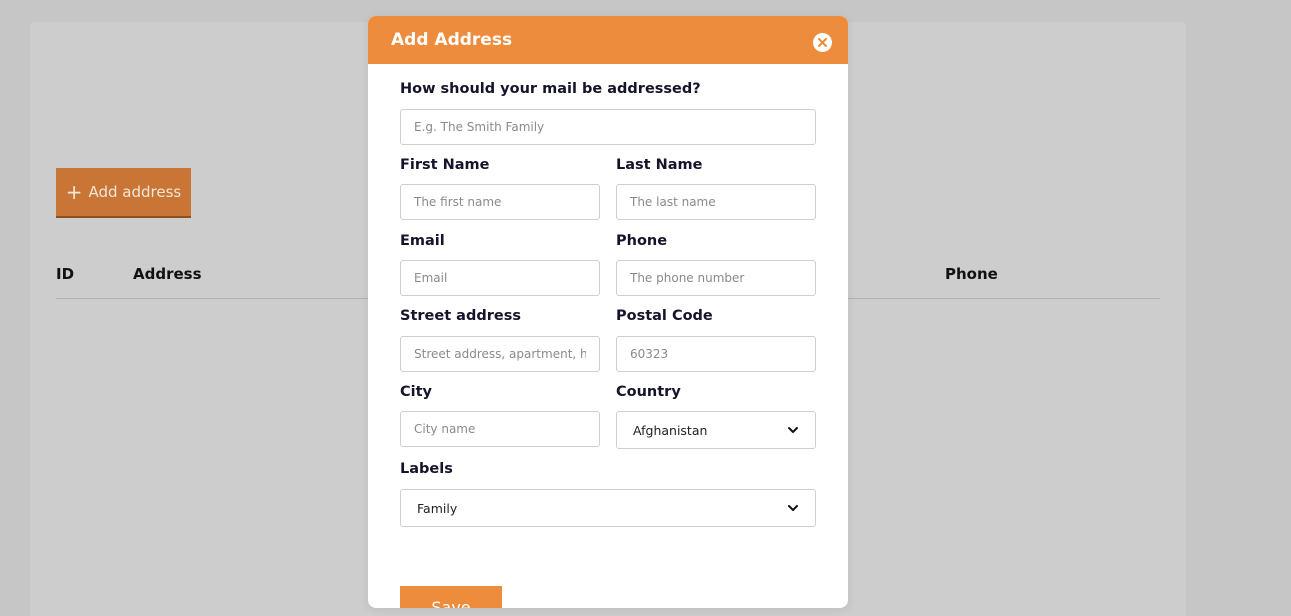 The height and width of the screenshot is (616, 1291). I want to click on first-name-label: First Name, so click(445, 165).